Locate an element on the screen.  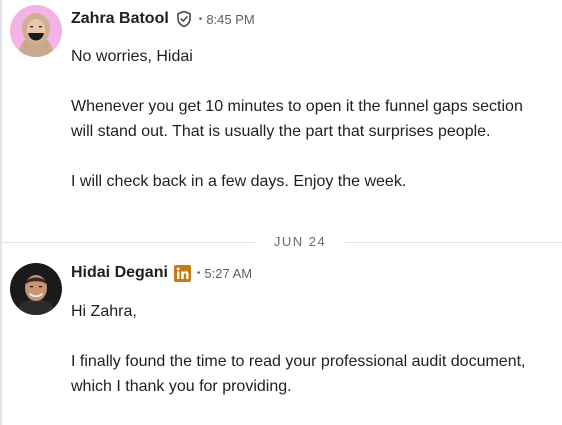
message-paragraph: No worries, Hidai is located at coordinates (132, 56).